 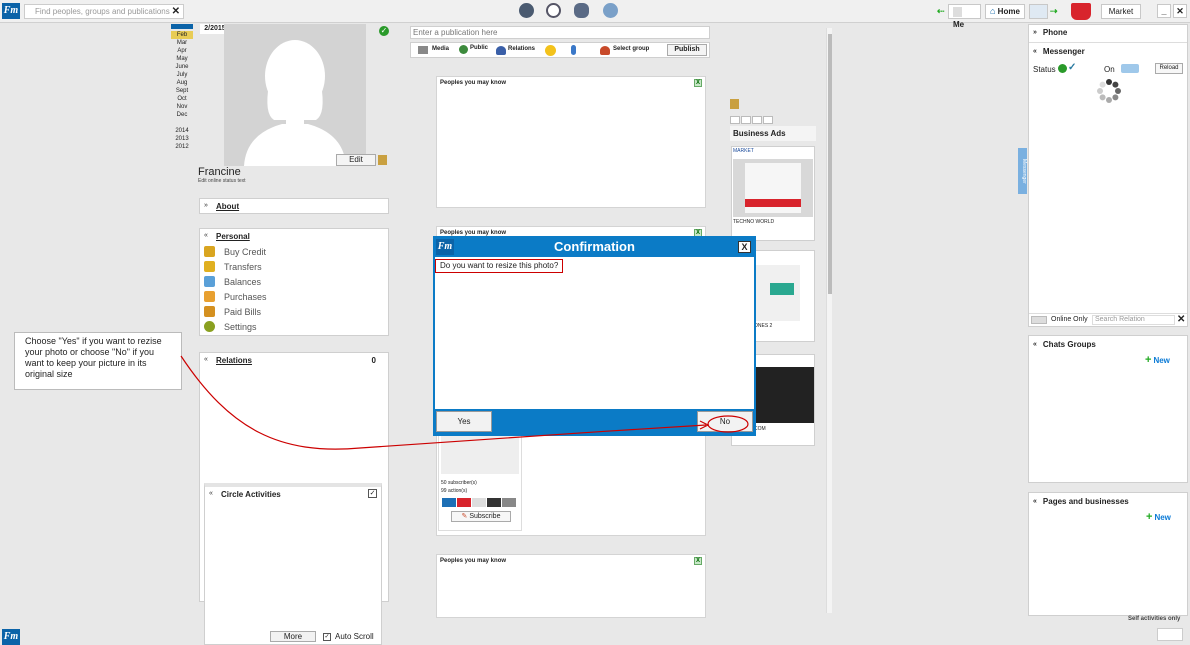 What do you see at coordinates (182, 67) in the screenshot?
I see `month-item: June` at bounding box center [182, 67].